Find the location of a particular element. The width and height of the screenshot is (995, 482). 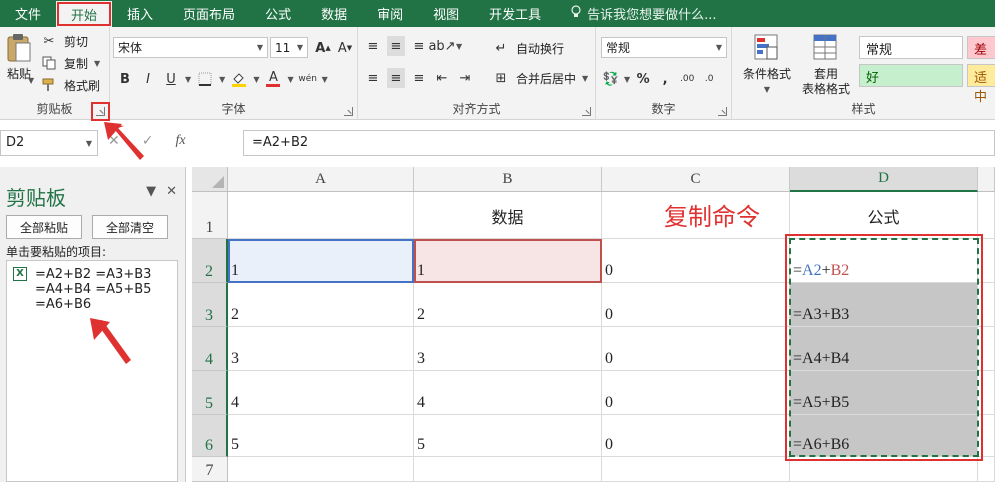

insert-function-icon: fx is located at coordinates (180, 141).